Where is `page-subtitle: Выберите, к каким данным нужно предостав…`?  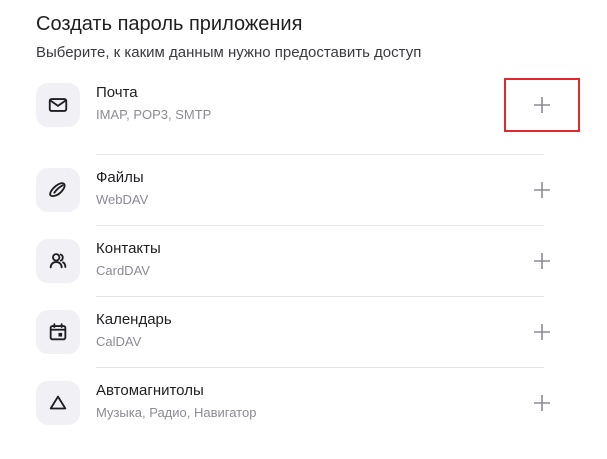
page-subtitle: Выберите, к каким данным нужно предостав… is located at coordinates (229, 52).